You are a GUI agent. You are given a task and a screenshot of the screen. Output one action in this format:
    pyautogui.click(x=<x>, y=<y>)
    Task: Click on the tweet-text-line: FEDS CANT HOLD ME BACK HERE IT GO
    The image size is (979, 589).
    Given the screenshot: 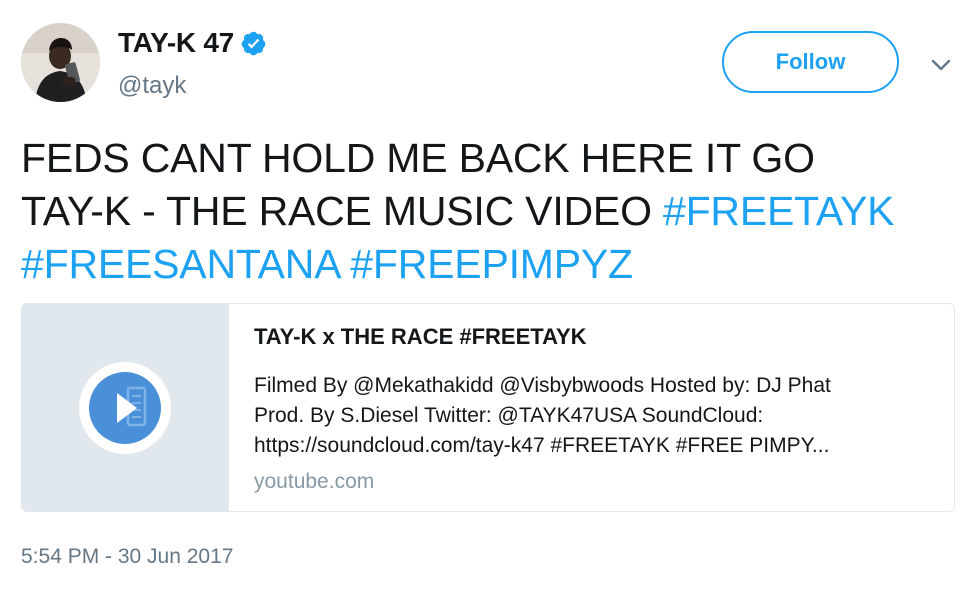 What is the action you would take?
    pyautogui.click(x=486, y=158)
    